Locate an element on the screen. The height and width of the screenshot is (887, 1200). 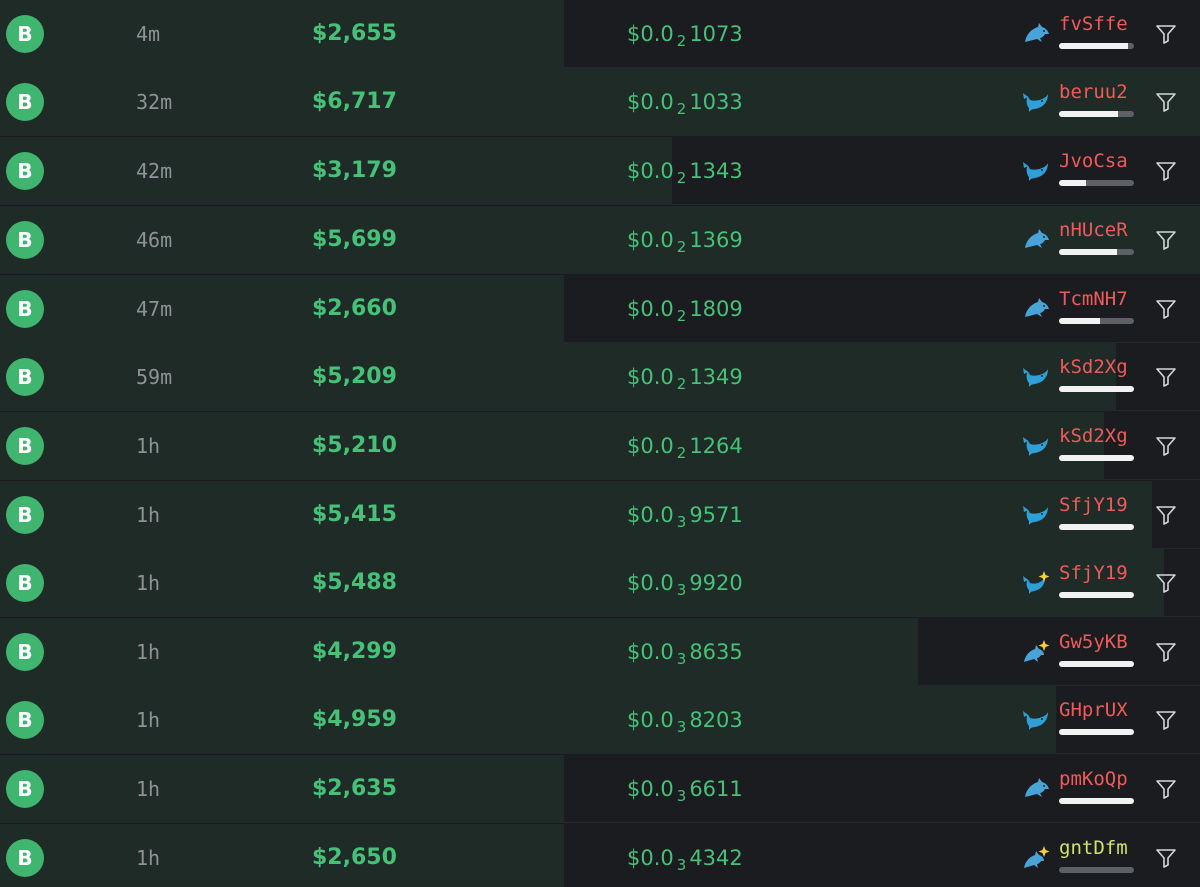
table-row: B 32m $6,717 $0.0 2 1033 beruu2 is located at coordinates (600, 102).